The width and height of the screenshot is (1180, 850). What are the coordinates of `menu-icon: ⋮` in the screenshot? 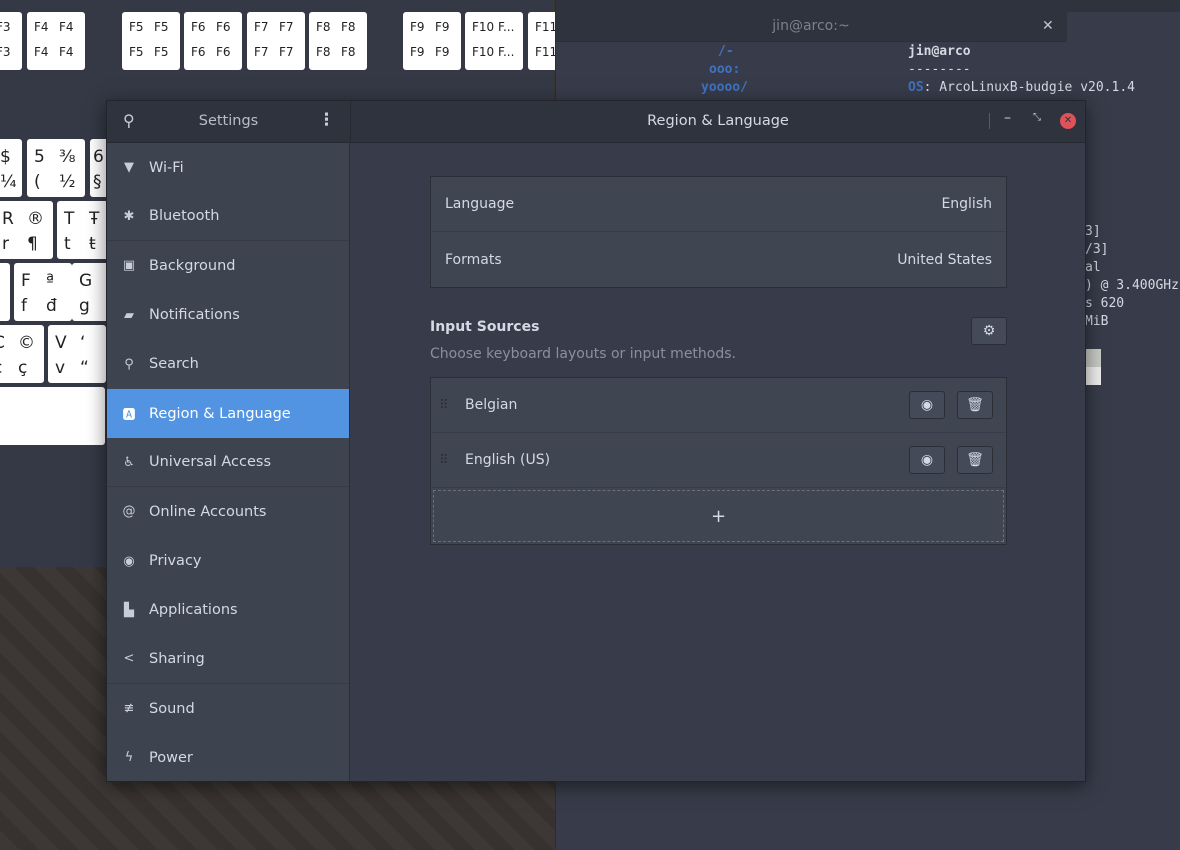 It's located at (326, 120).